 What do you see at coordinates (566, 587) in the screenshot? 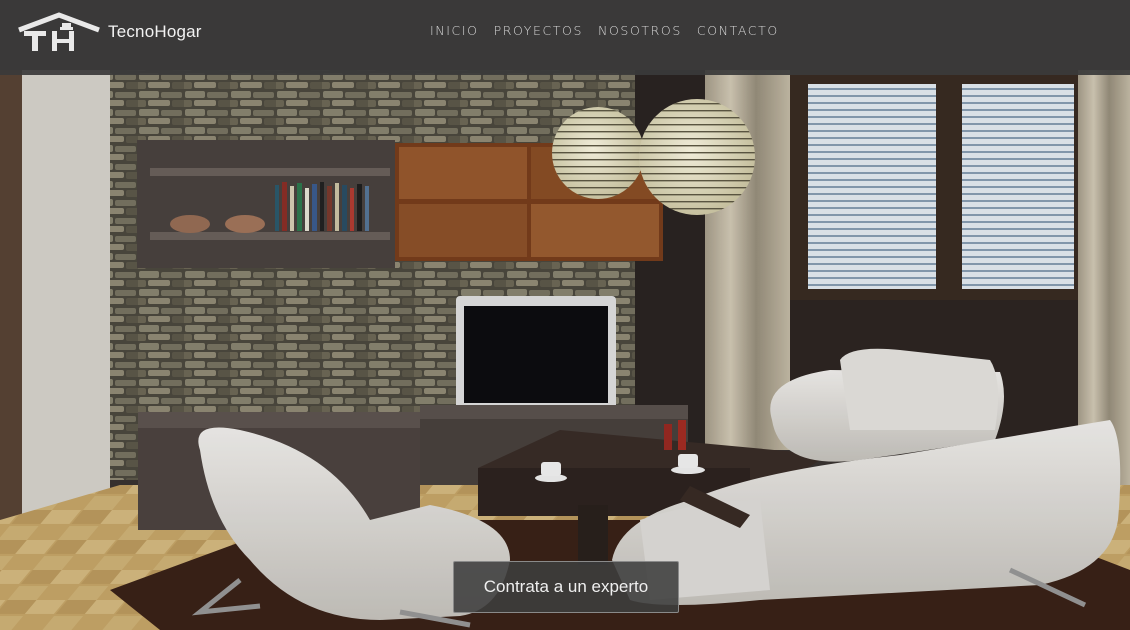
I see `hire-expert-button: Contrata a un experto` at bounding box center [566, 587].